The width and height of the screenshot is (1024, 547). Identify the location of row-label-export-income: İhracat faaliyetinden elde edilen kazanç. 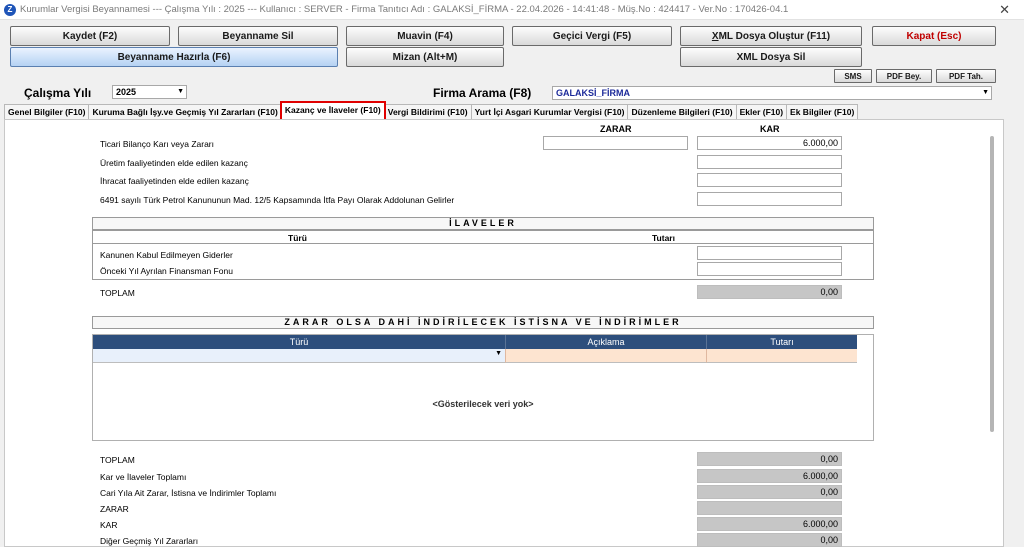
(174, 181).